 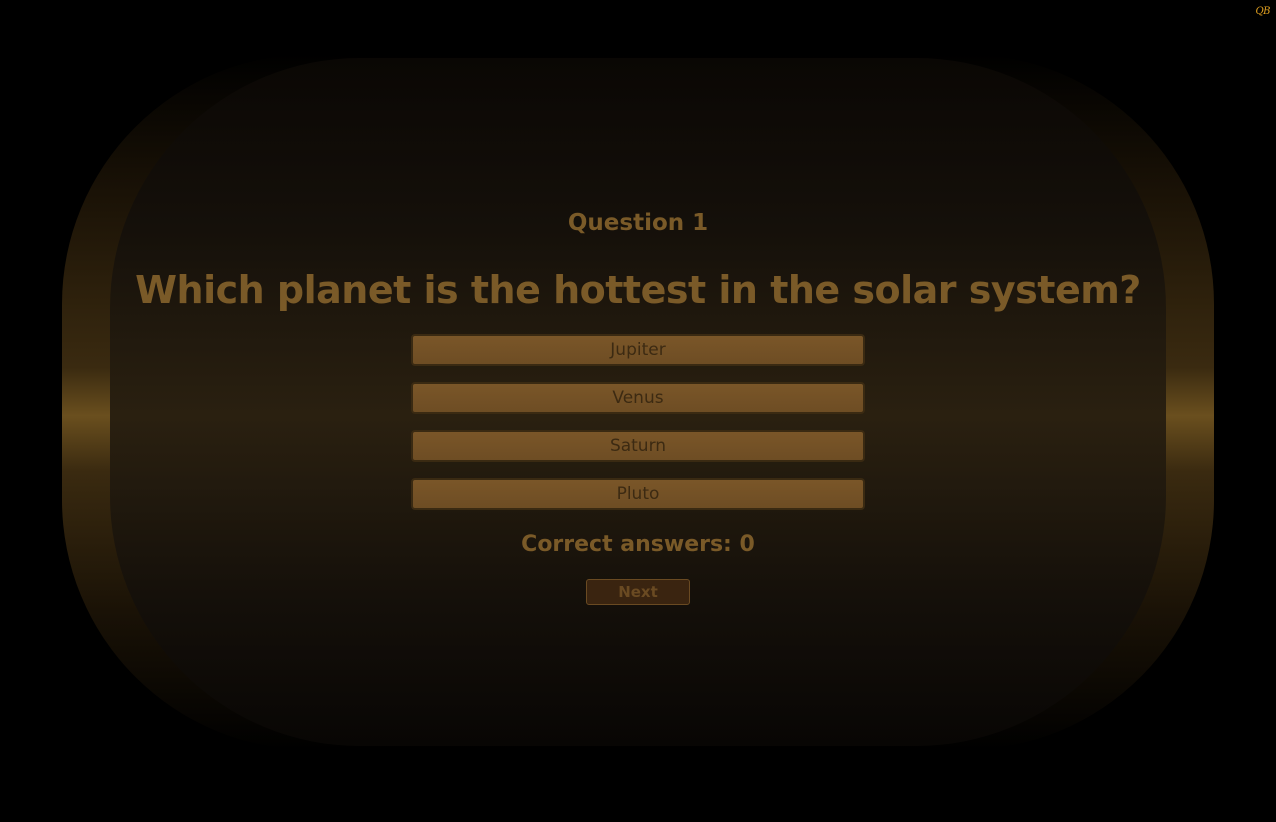 What do you see at coordinates (638, 544) in the screenshot?
I see `score-text: Correct answers: 0` at bounding box center [638, 544].